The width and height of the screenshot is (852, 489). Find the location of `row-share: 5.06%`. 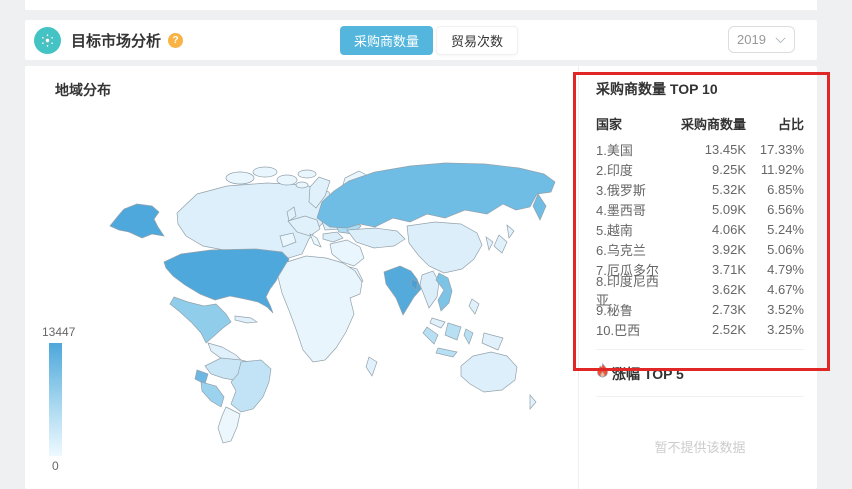

row-share: 5.06% is located at coordinates (785, 249).